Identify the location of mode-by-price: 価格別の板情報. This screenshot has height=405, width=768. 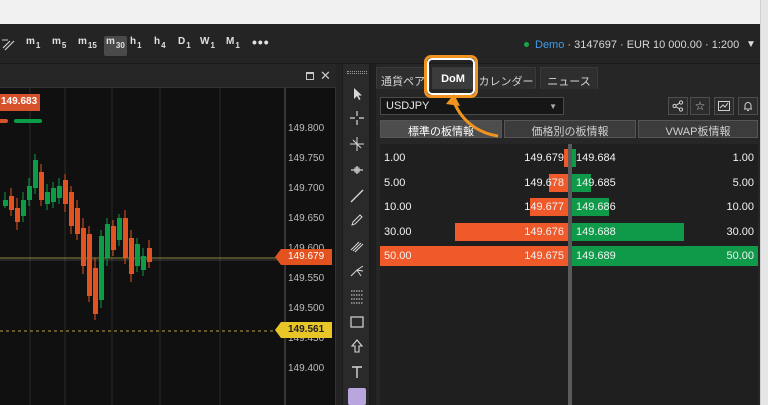
(570, 129).